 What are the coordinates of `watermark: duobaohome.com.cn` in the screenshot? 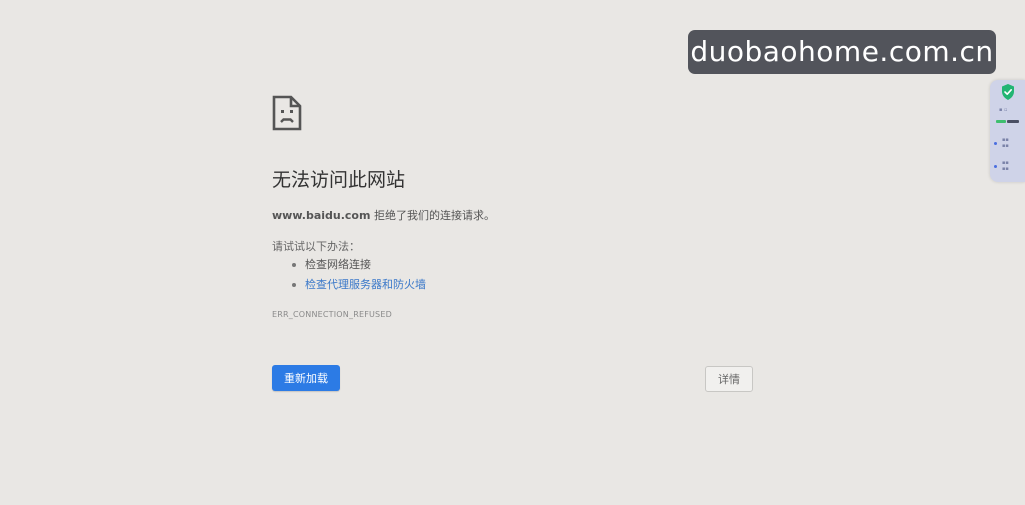 It's located at (842, 52).